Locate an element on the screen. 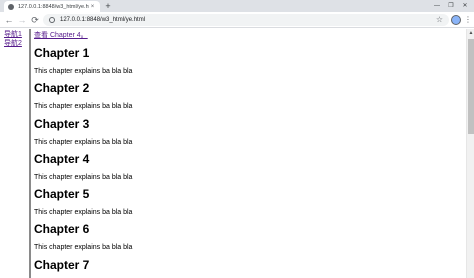 The height and width of the screenshot is (278, 474). side-nav-link-1: 导航1 is located at coordinates (13, 35).